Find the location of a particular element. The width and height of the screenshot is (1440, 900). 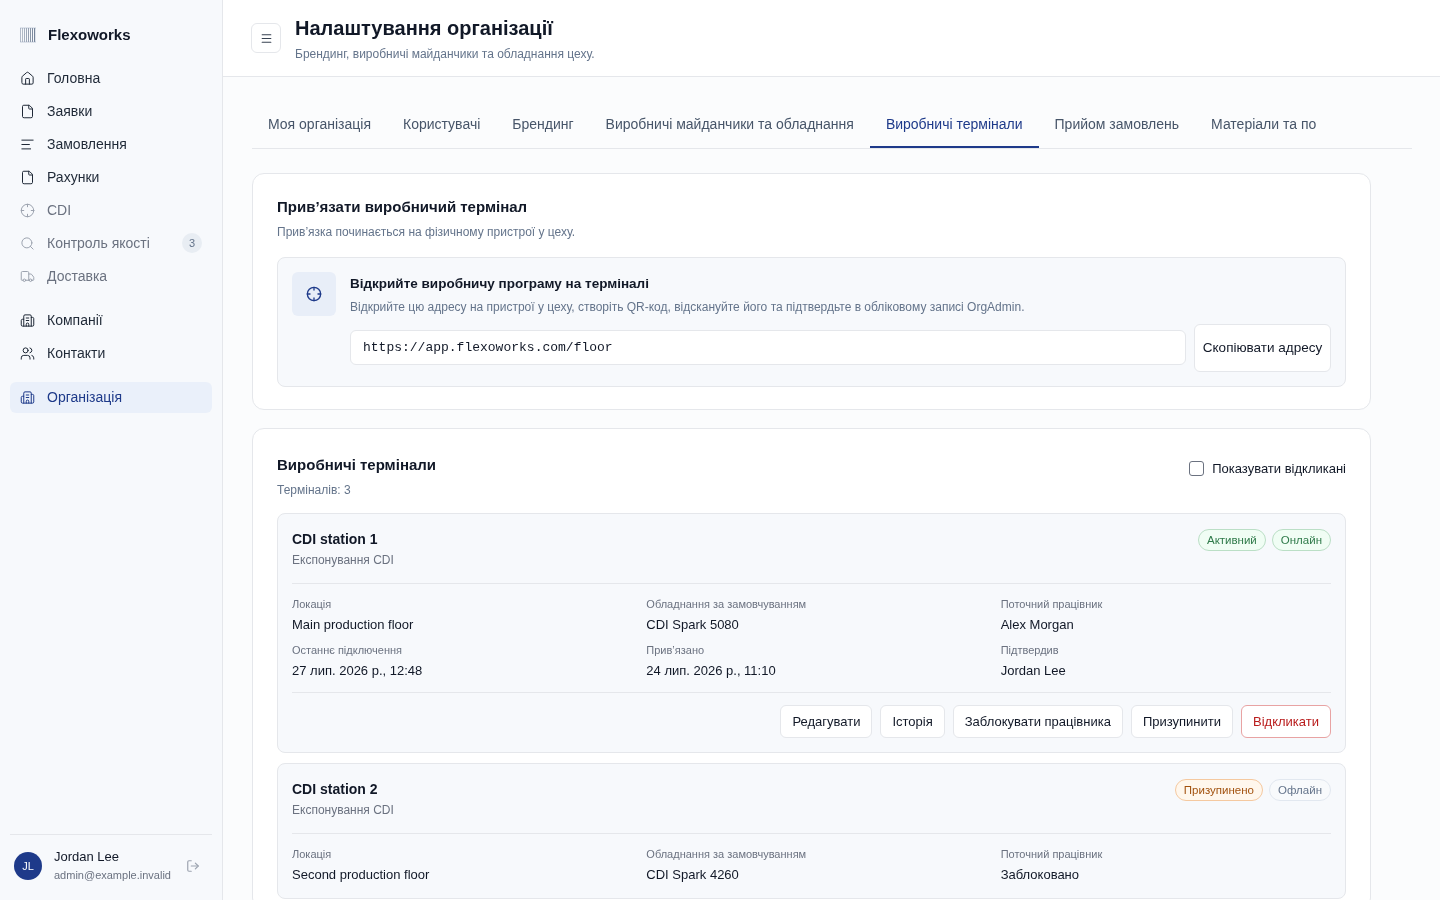

sidebar-item: Компанії is located at coordinates (111, 320).